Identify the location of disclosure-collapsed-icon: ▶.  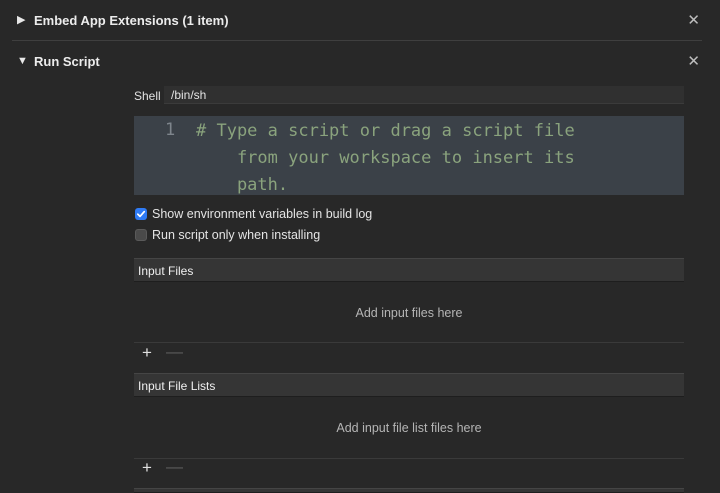
(21, 20).